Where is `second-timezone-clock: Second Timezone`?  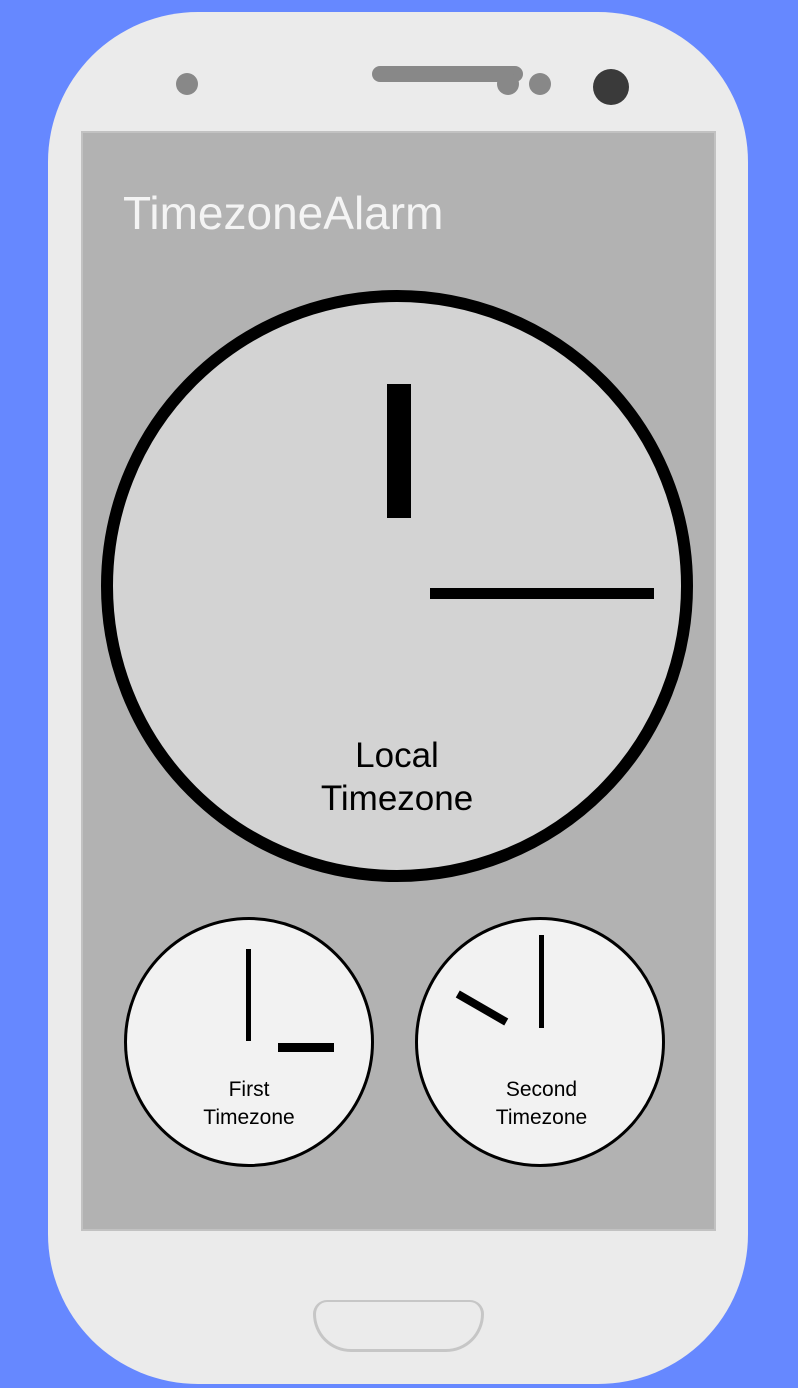 second-timezone-clock: Second Timezone is located at coordinates (540, 1042).